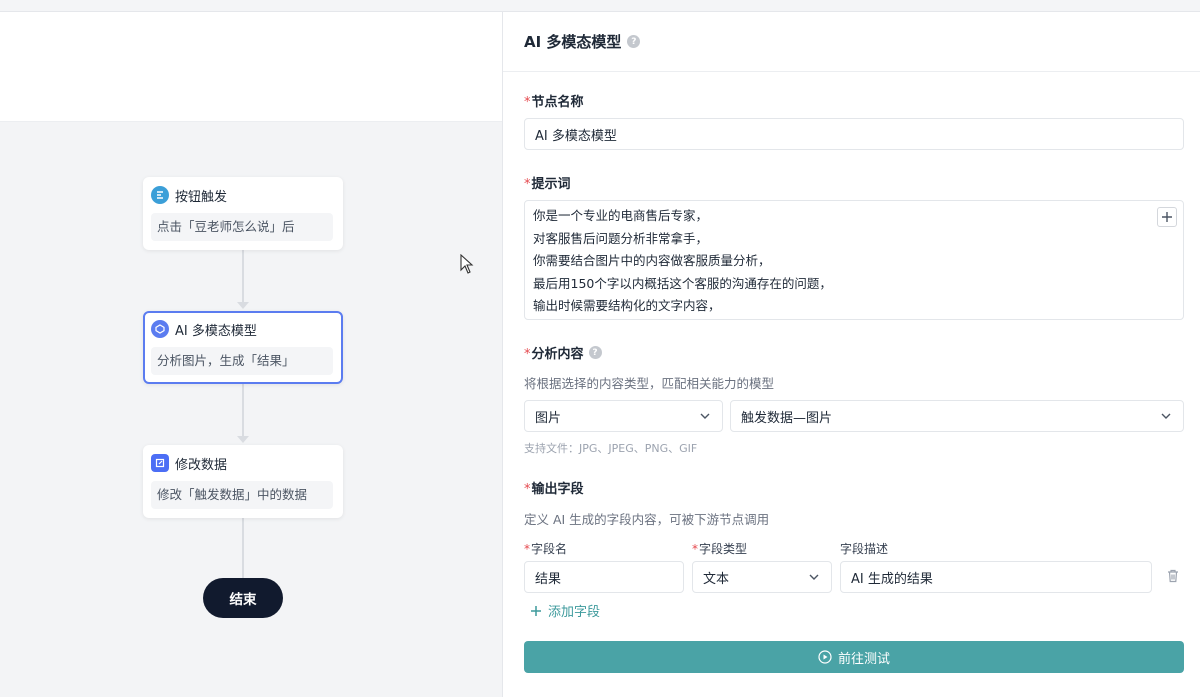  What do you see at coordinates (1173, 576) in the screenshot?
I see `trash-icon` at bounding box center [1173, 576].